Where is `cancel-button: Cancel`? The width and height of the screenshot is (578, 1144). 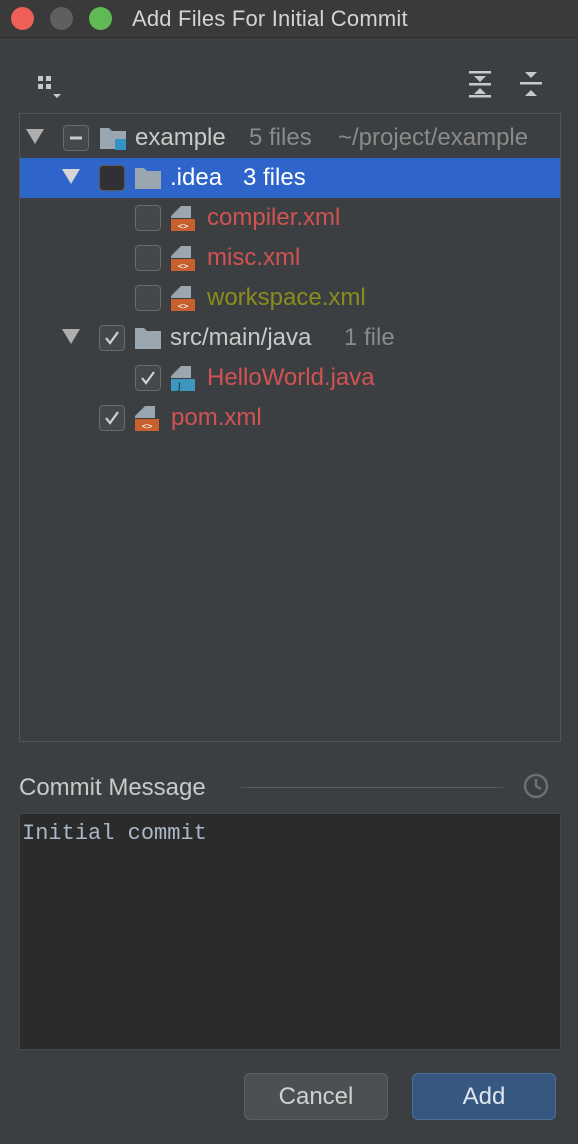 cancel-button: Cancel is located at coordinates (316, 1096).